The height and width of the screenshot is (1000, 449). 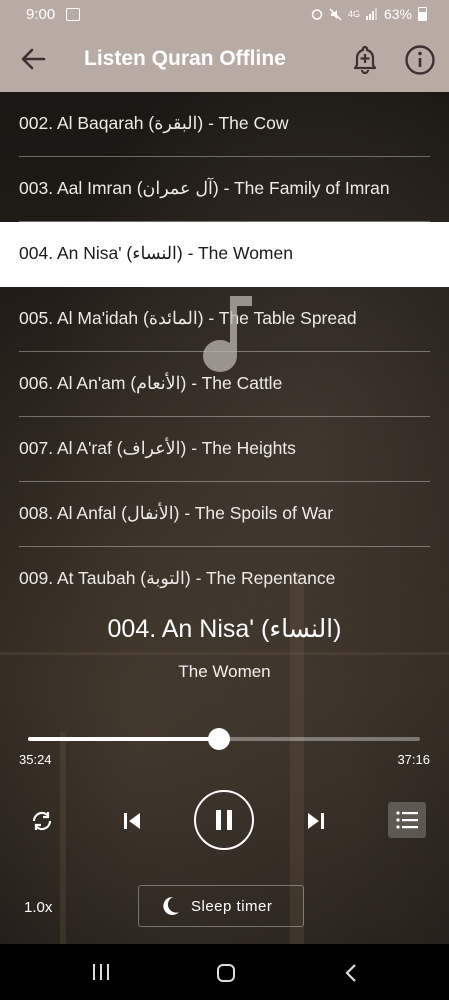 What do you see at coordinates (413, 759) in the screenshot?
I see `total-time: 37:16` at bounding box center [413, 759].